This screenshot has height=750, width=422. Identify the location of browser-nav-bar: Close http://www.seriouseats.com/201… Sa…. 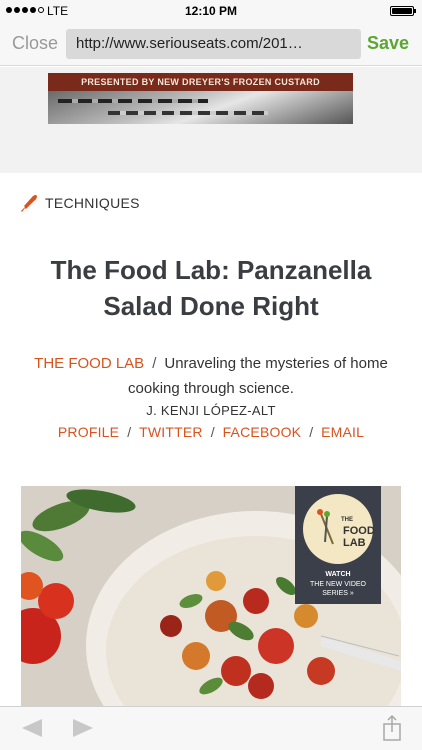
(211, 44).